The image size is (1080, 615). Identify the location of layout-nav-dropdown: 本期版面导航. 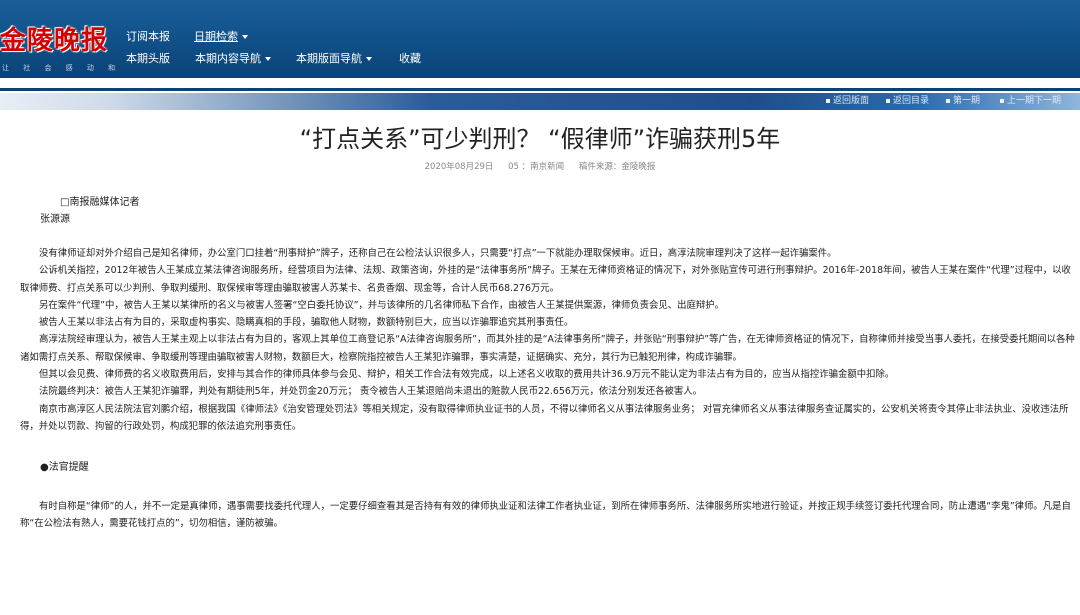
(334, 59).